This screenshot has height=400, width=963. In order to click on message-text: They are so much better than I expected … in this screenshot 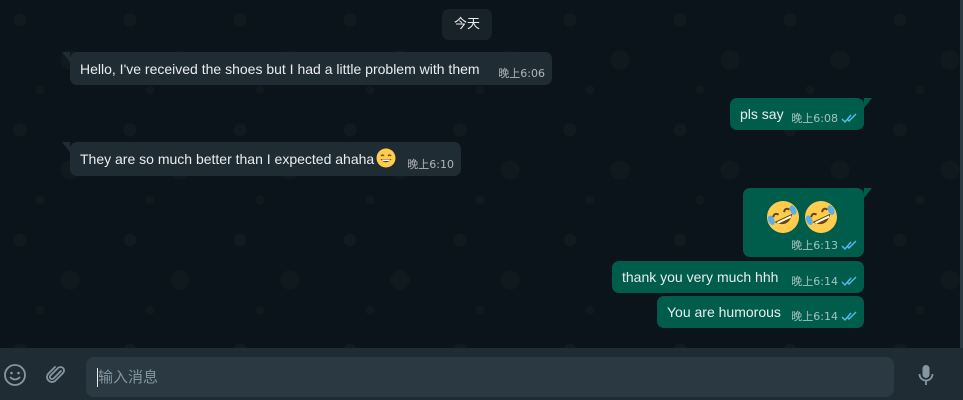, I will do `click(227, 159)`.